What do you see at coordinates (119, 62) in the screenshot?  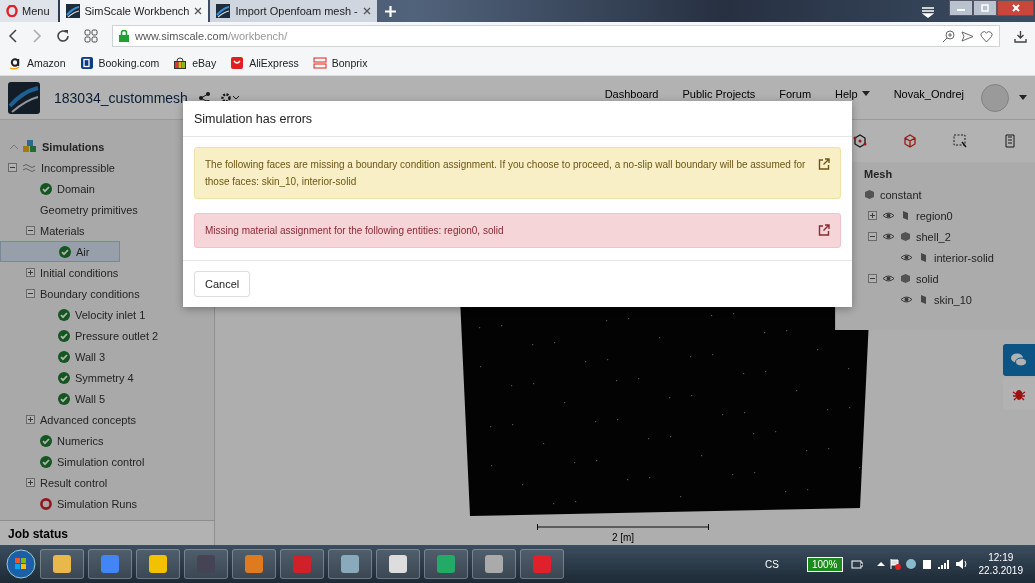 I see `bookmark-link: Booking.com` at bounding box center [119, 62].